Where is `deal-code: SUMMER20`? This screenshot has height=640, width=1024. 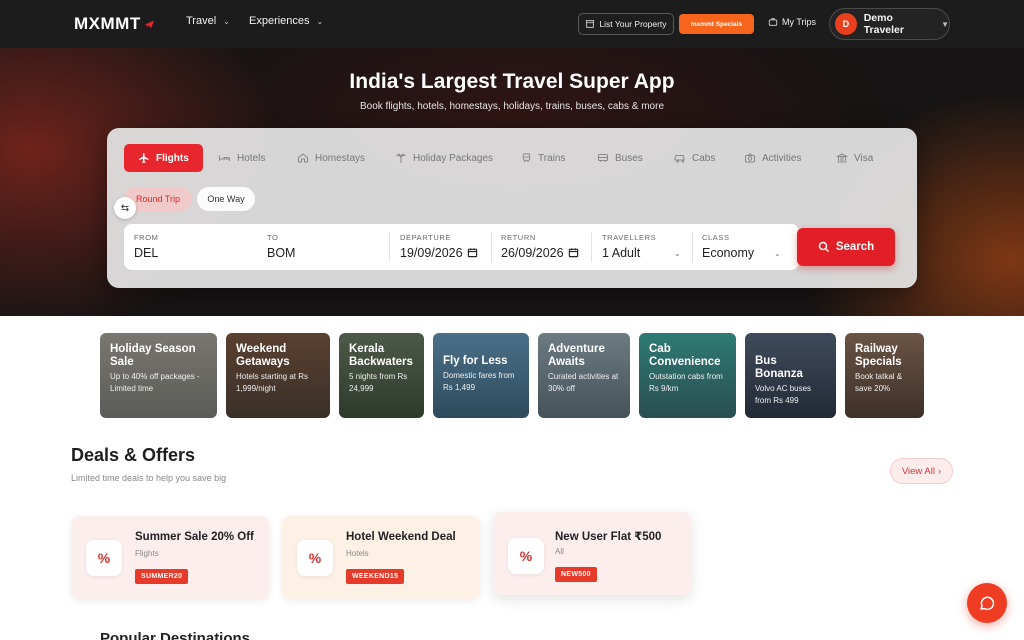 deal-code: SUMMER20 is located at coordinates (162, 576).